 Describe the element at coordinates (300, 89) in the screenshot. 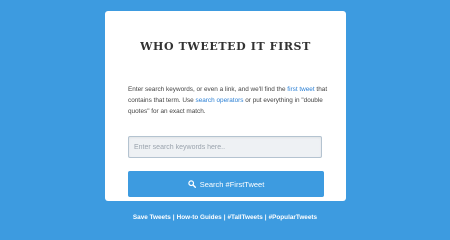

I see `first-tweet-link: first tweet` at that location.